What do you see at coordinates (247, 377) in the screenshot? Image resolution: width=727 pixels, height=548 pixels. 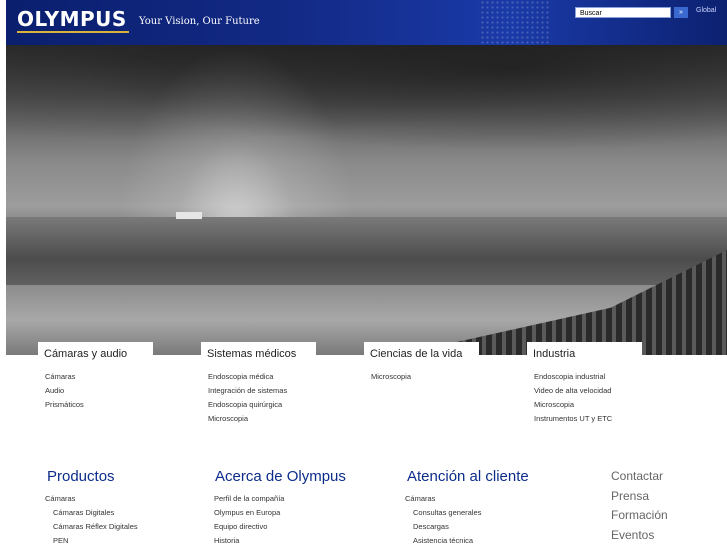 I see `link-endoscopia-medica: Endoscopia médica` at bounding box center [247, 377].